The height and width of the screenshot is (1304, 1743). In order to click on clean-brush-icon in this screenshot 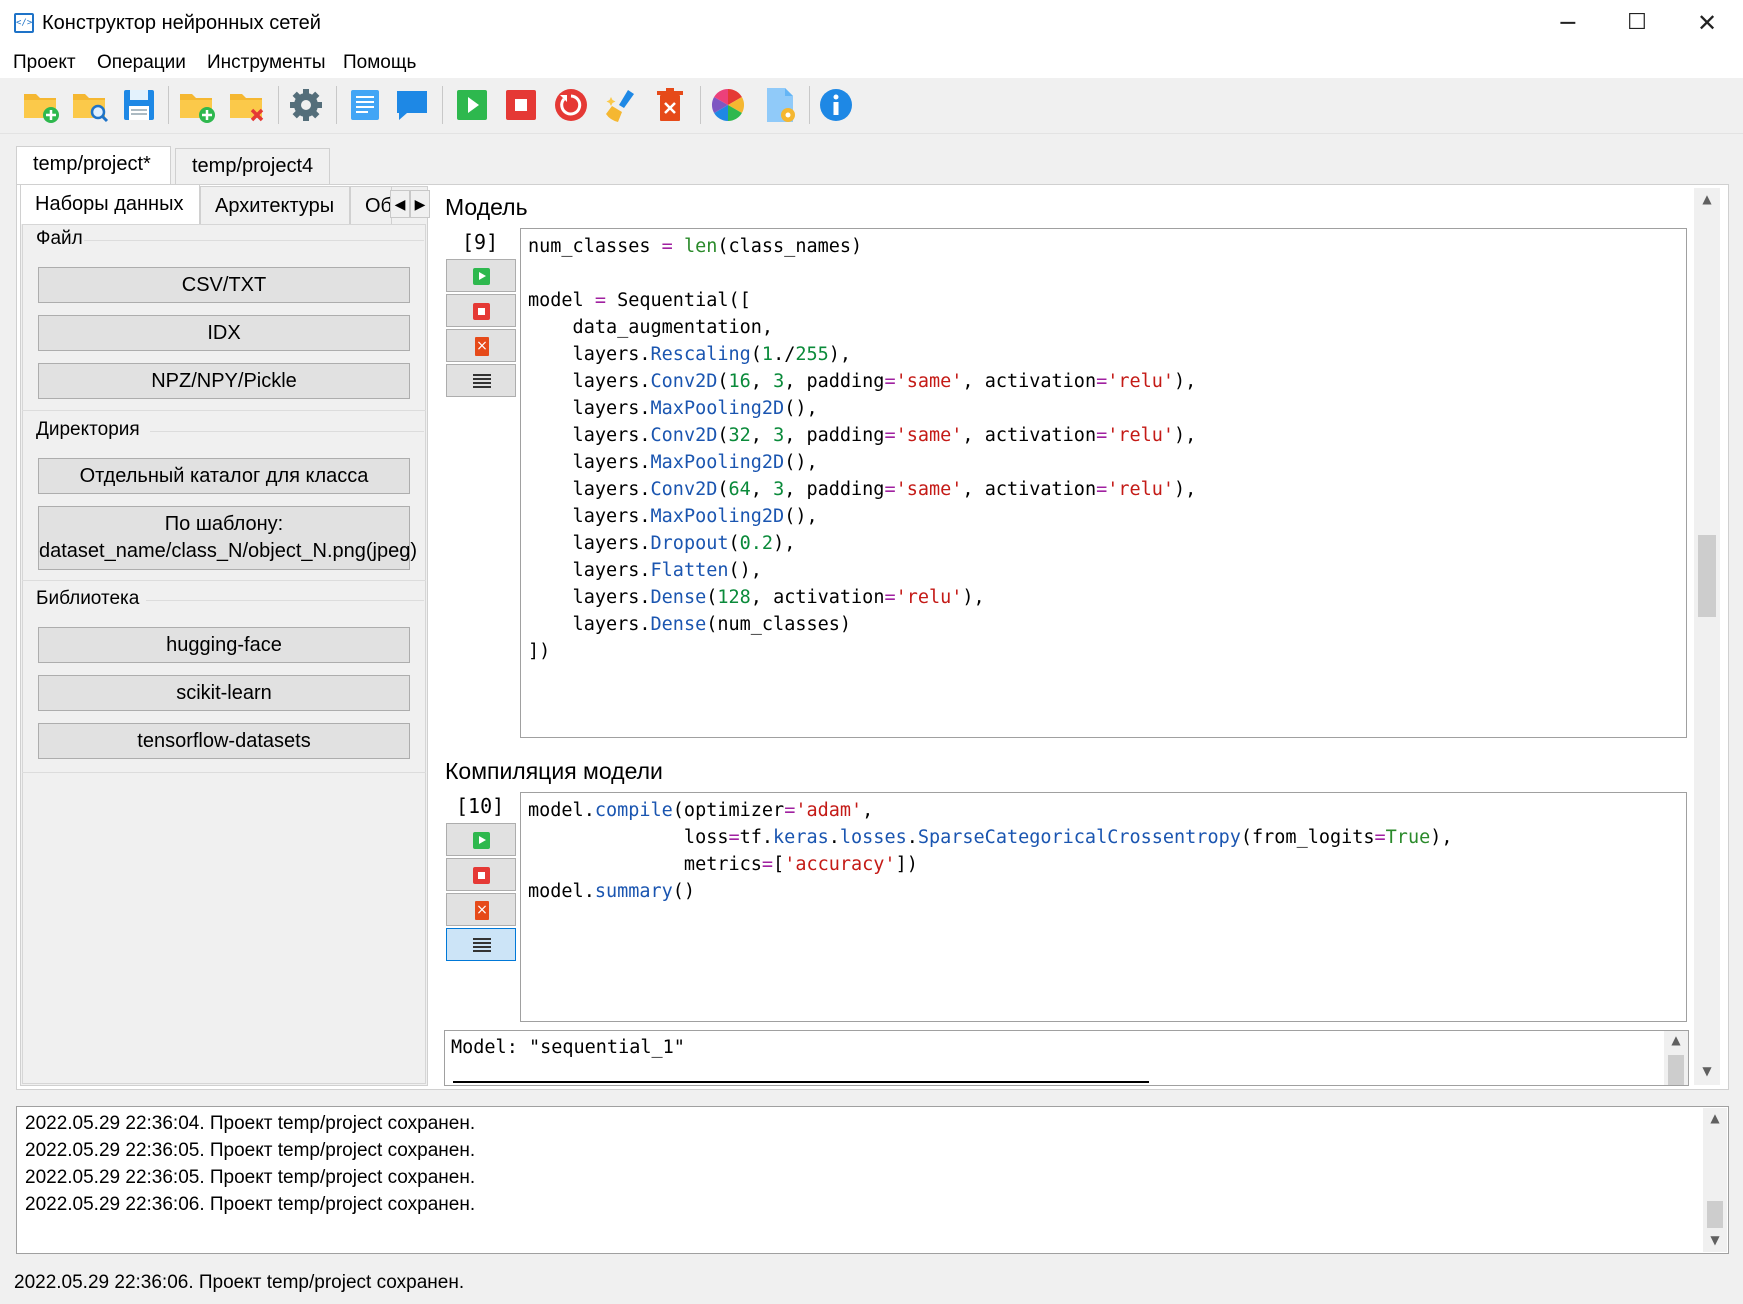, I will do `click(621, 105)`.